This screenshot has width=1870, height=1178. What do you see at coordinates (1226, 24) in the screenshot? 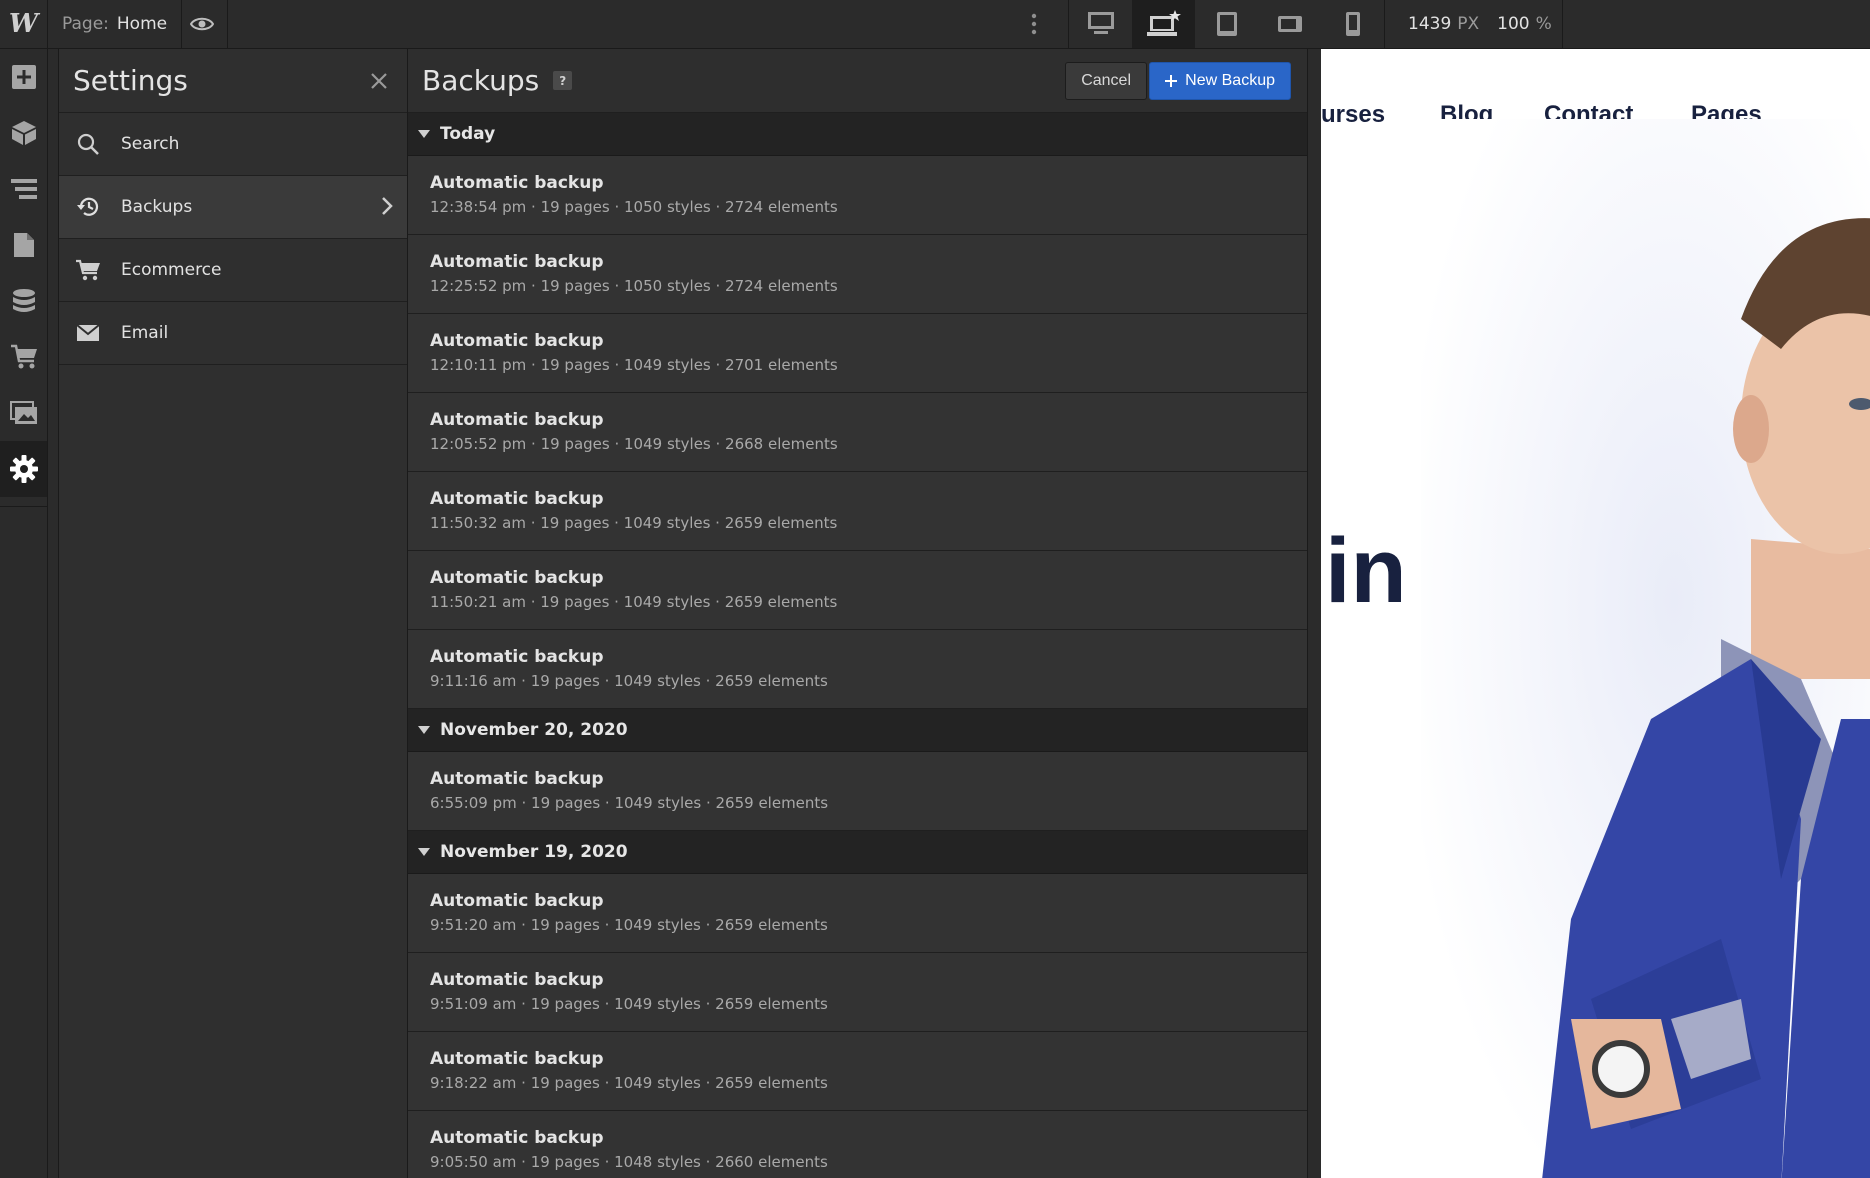
I see `breakpoint-tablet` at bounding box center [1226, 24].